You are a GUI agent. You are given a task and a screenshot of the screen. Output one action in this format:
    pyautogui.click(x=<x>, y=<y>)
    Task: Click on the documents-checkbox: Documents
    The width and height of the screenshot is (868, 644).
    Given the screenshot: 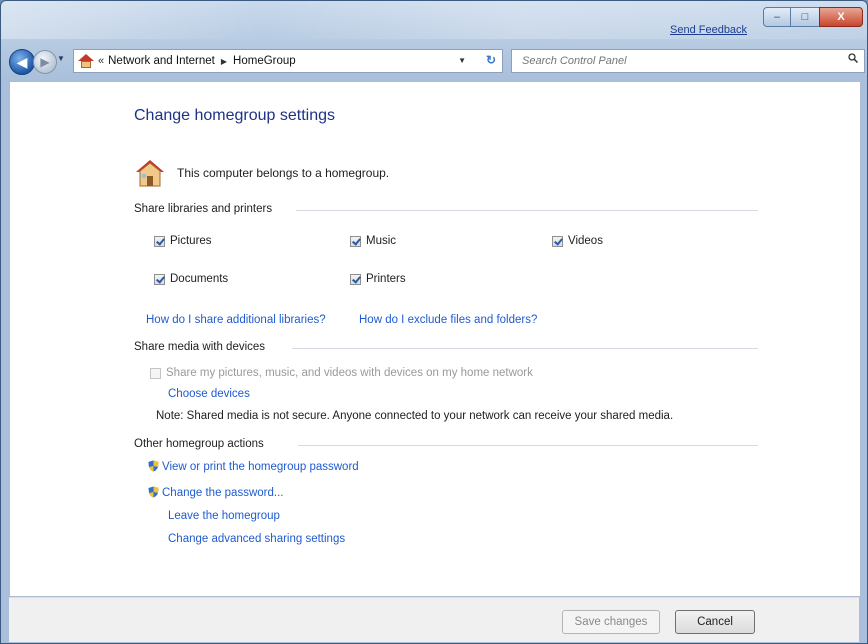 What is the action you would take?
    pyautogui.click(x=191, y=279)
    